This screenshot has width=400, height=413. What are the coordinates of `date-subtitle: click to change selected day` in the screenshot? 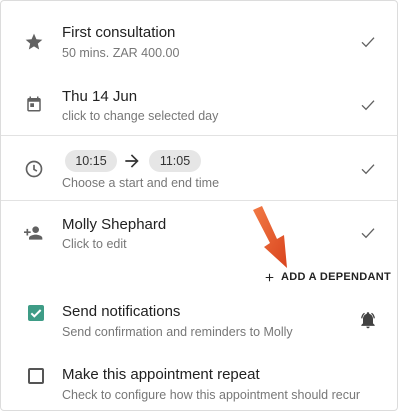 It's located at (140, 116).